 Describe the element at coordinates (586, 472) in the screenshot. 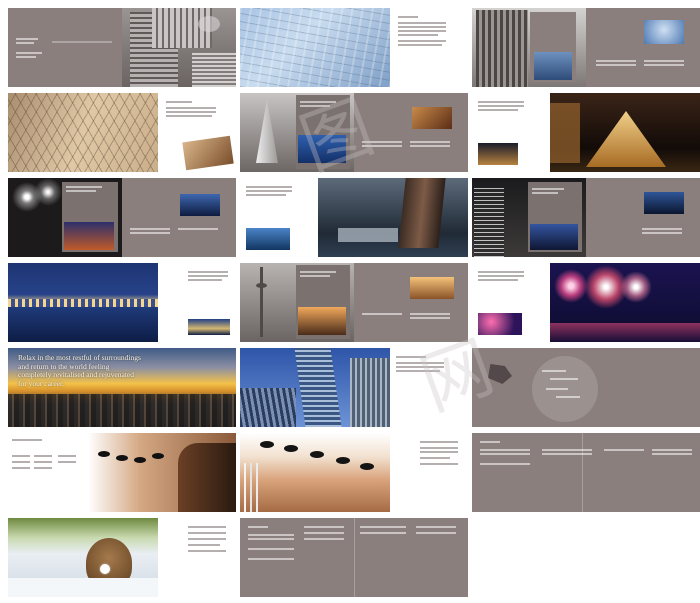

I see `spread-index` at that location.